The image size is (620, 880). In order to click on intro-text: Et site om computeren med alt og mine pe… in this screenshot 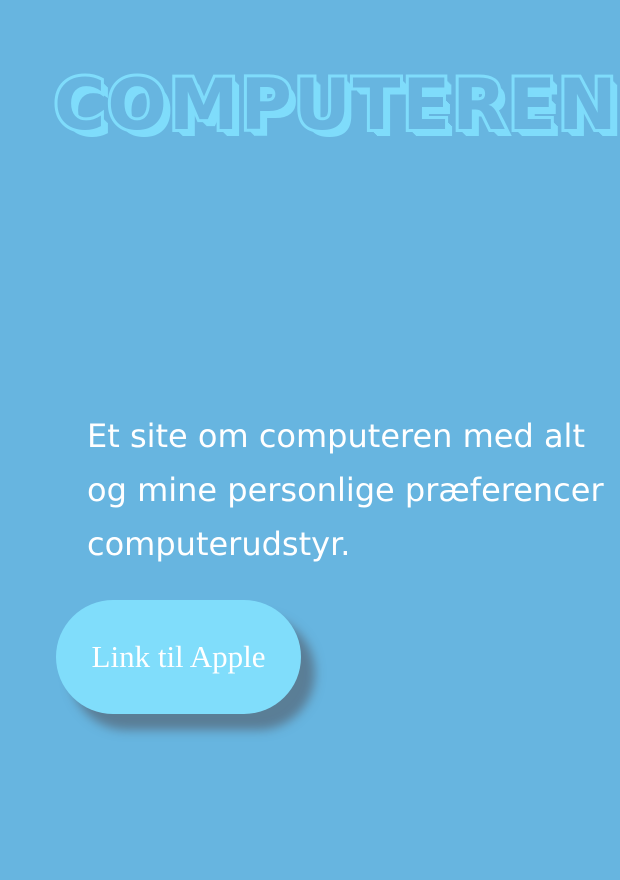, I will do `click(345, 490)`.